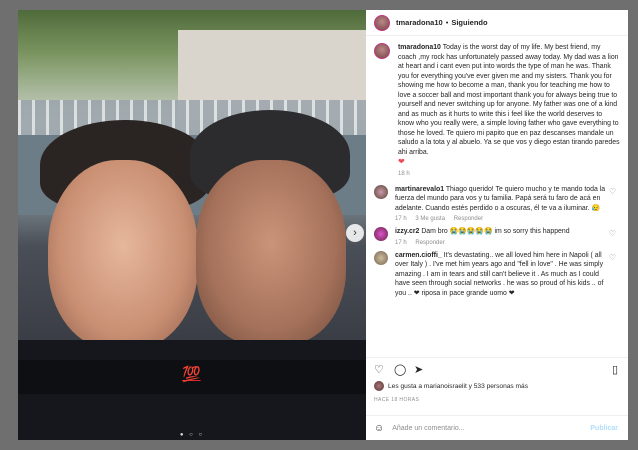 This screenshot has height=450, width=638. What do you see at coordinates (418, 369) in the screenshot?
I see `share-icon: ➤` at bounding box center [418, 369].